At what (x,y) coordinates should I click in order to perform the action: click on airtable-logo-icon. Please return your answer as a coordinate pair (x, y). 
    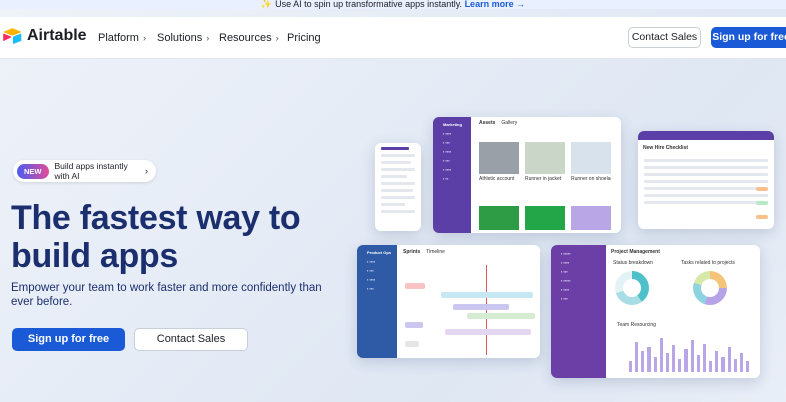
    Looking at the image, I should click on (12, 36).